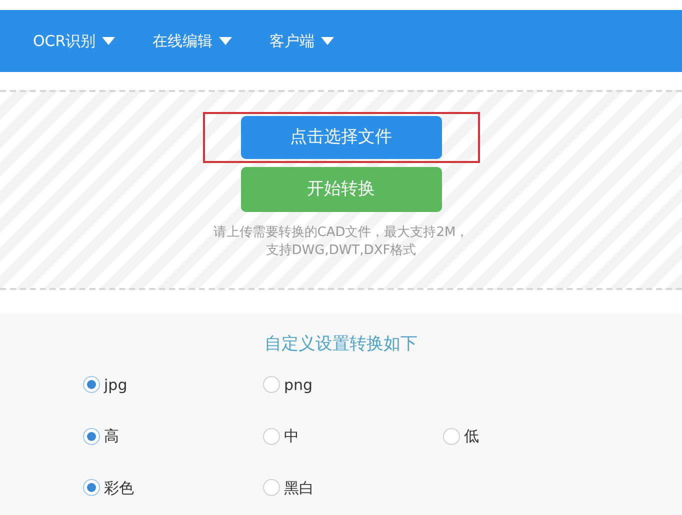 The height and width of the screenshot is (515, 682). What do you see at coordinates (533, 436) in the screenshot?
I see `radio-option: 低` at bounding box center [533, 436].